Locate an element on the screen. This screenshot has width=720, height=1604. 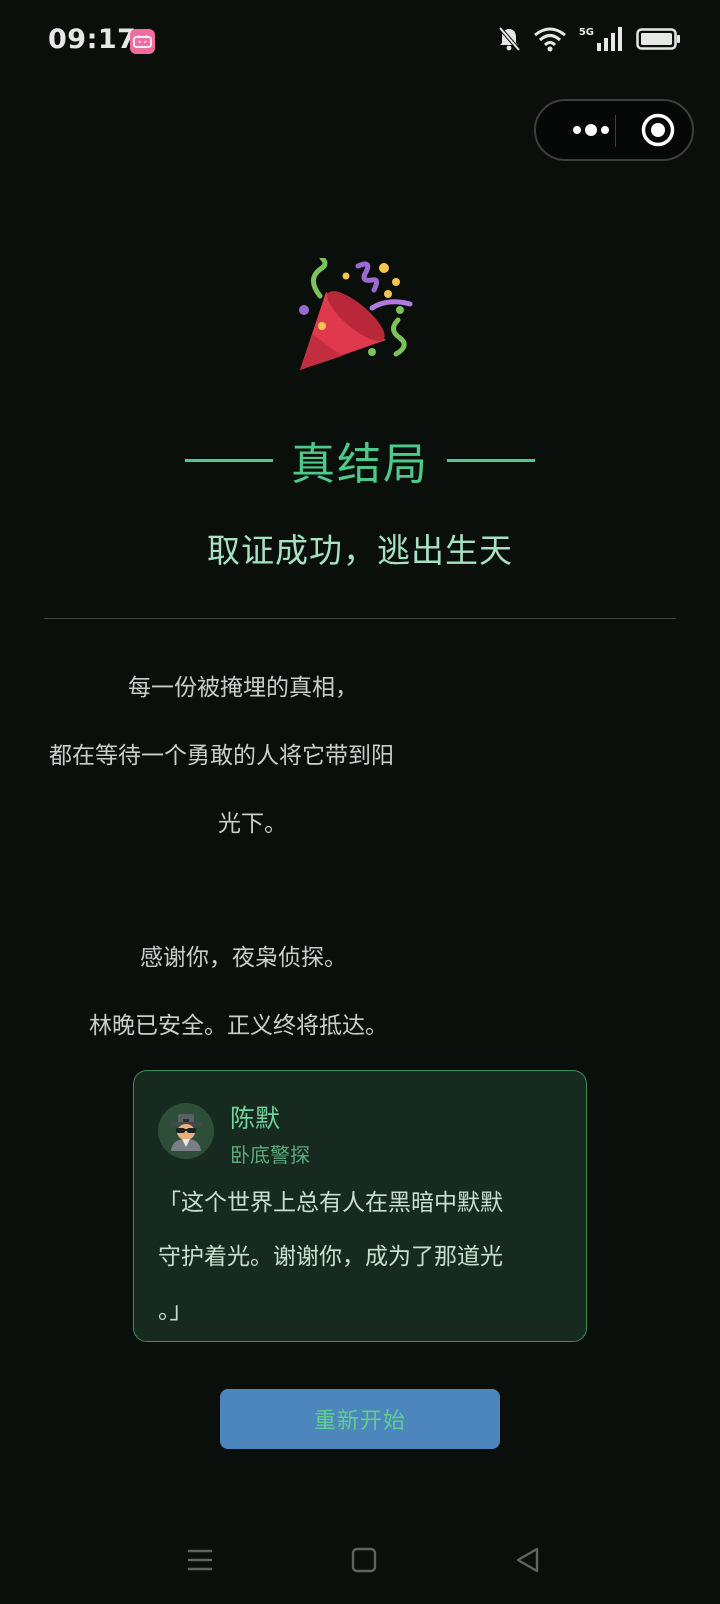
character-role: 卧底警探 is located at coordinates (270, 1155).